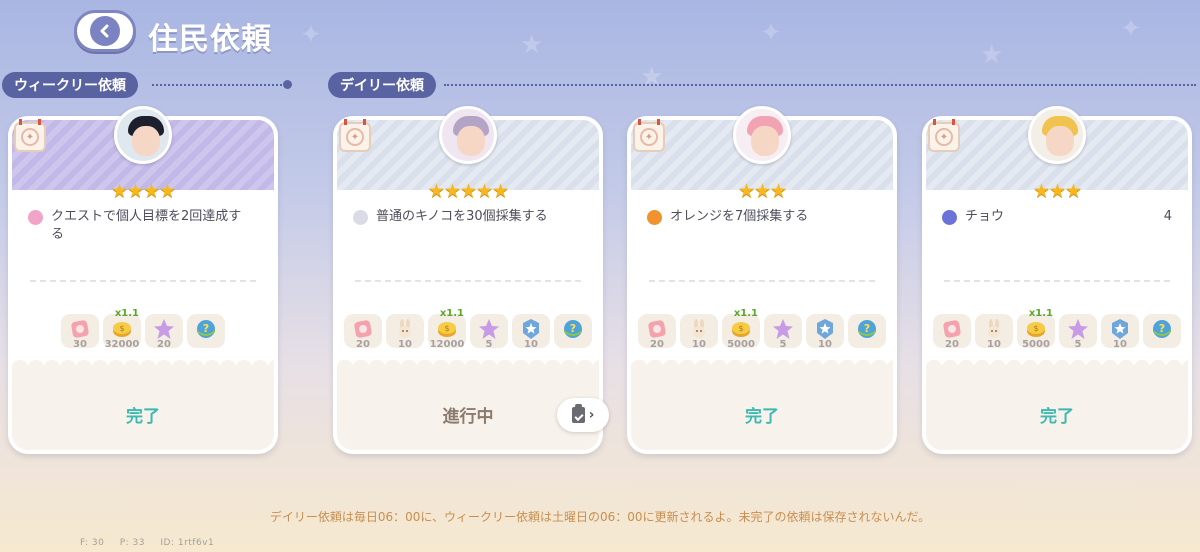 The image size is (1200, 552). What do you see at coordinates (447, 329) in the screenshot?
I see `reward-item: $ x1.1 12000` at bounding box center [447, 329].